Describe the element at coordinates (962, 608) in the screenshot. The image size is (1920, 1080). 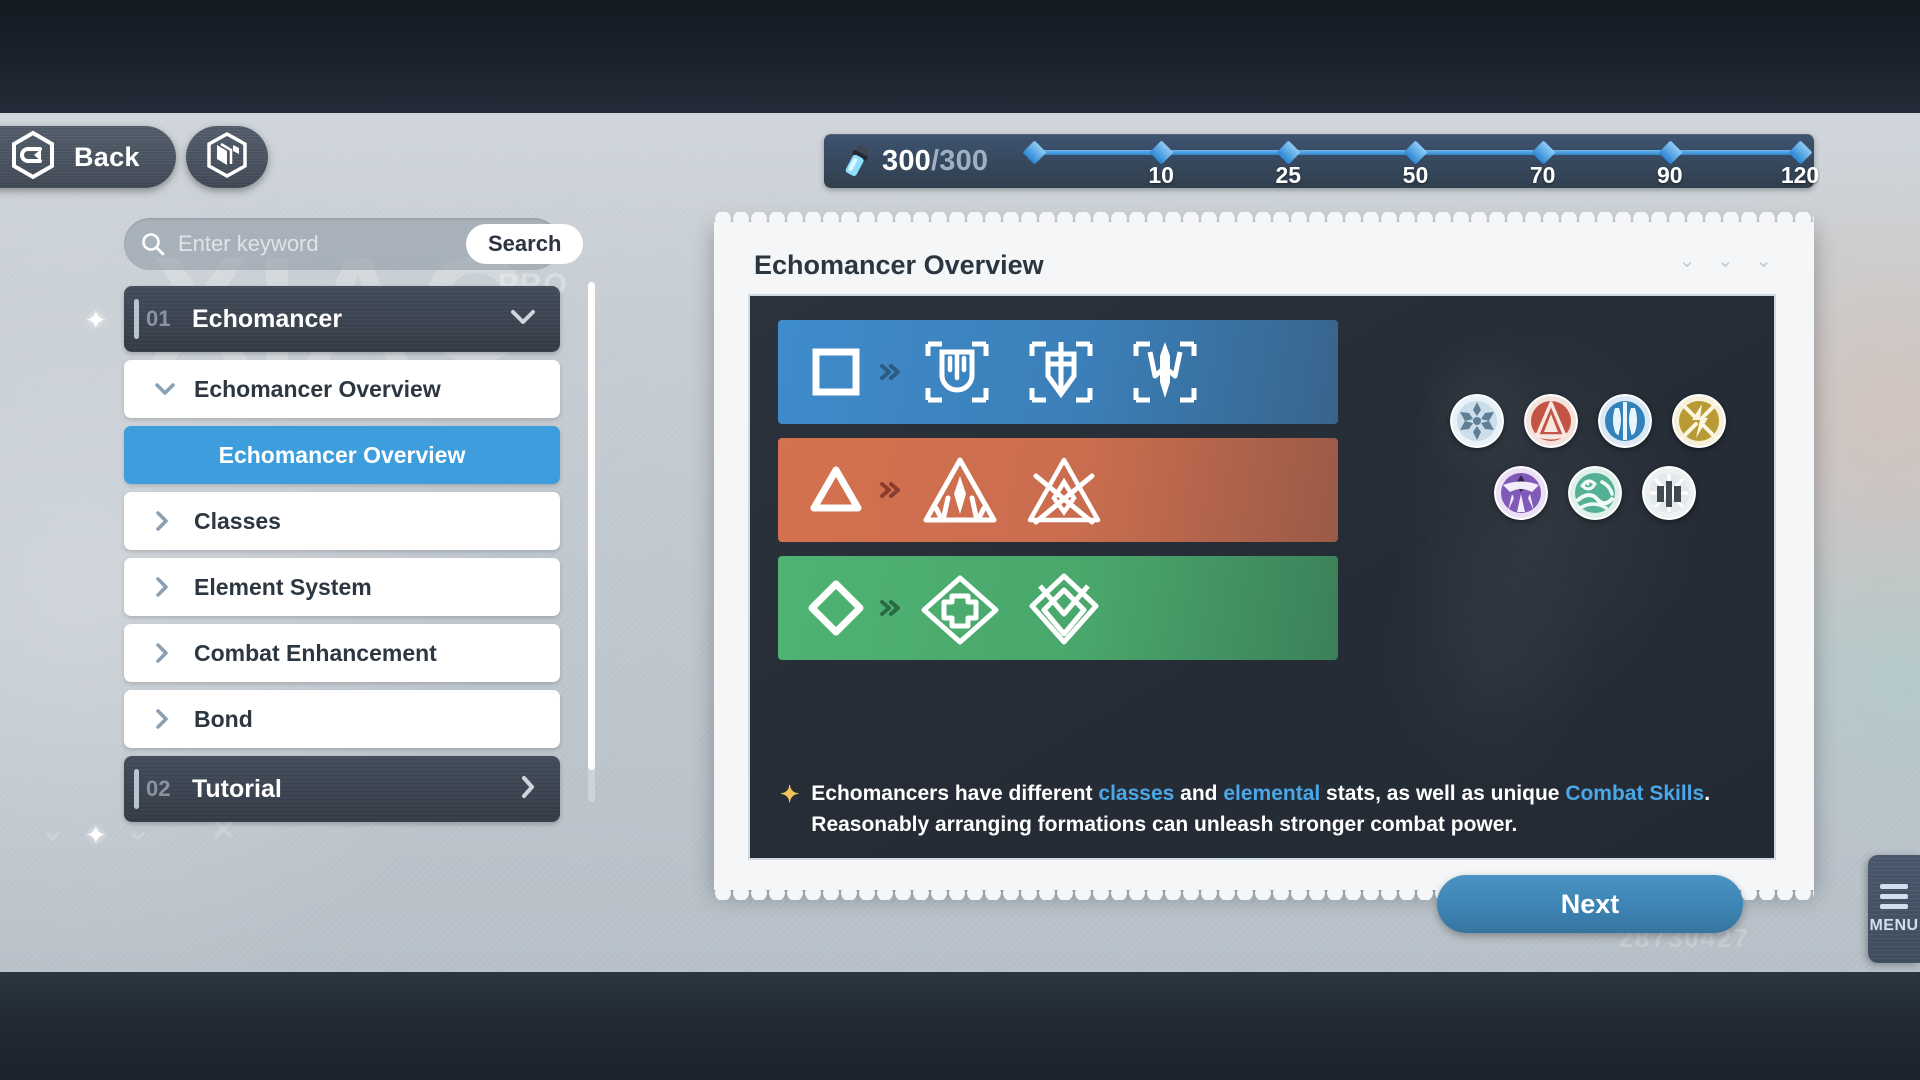
I see `cross-diamond-icon` at that location.